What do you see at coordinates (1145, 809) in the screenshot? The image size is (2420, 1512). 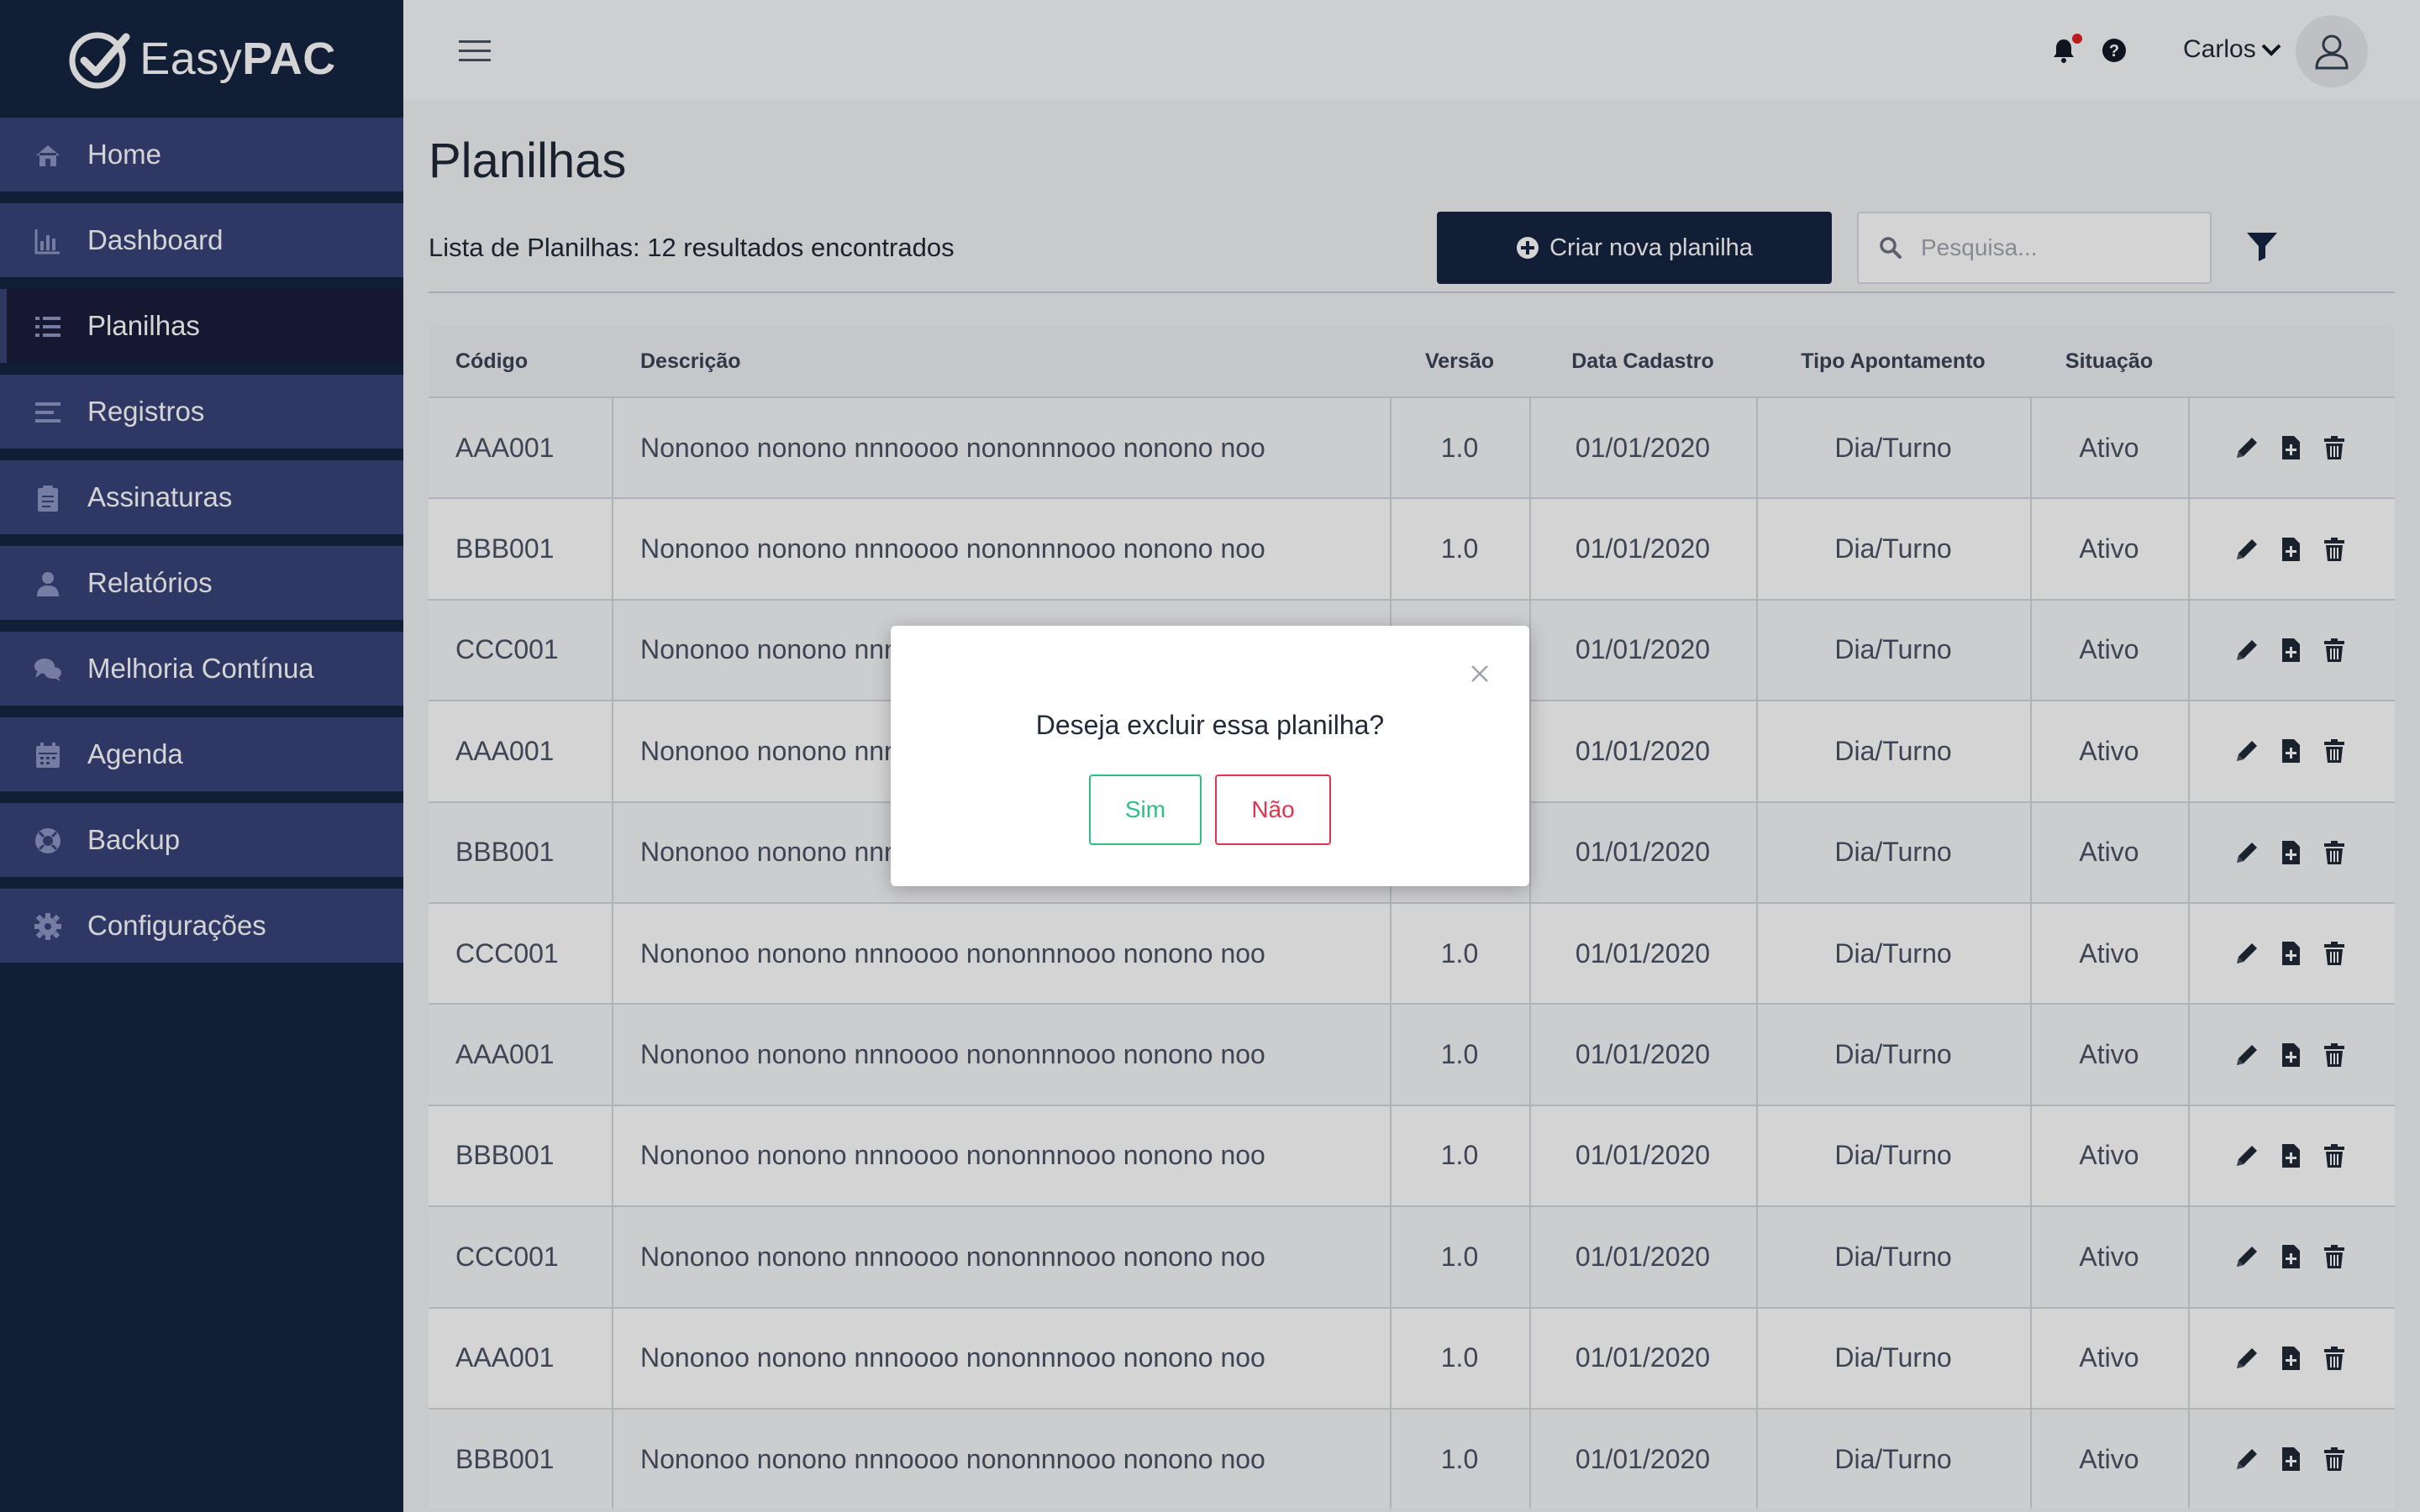 I see `confirm-yes-button: Sim` at bounding box center [1145, 809].